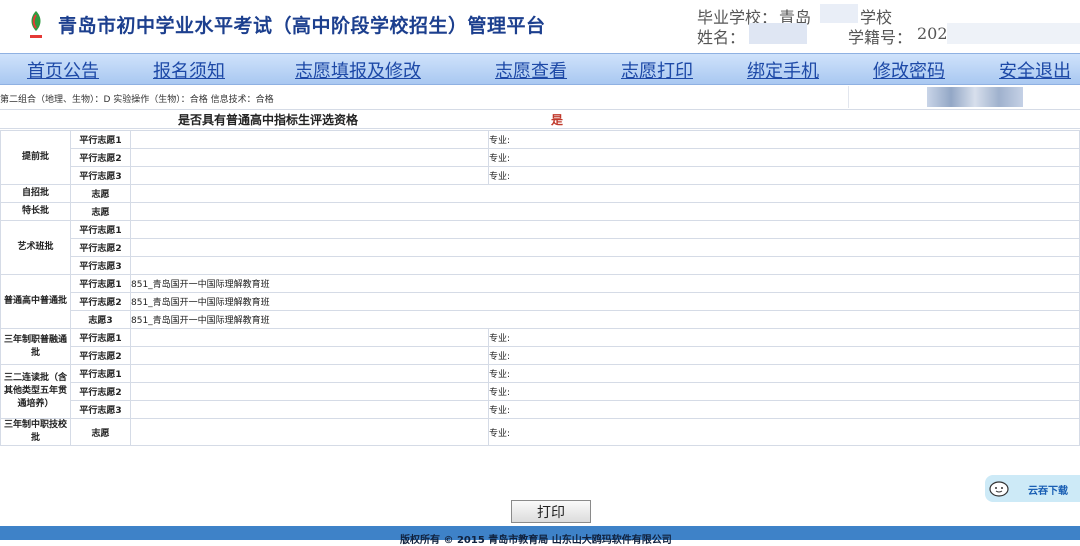 This screenshot has height=546, width=1080. What do you see at coordinates (100, 319) in the screenshot?
I see `choice-type: 志愿3` at bounding box center [100, 319].